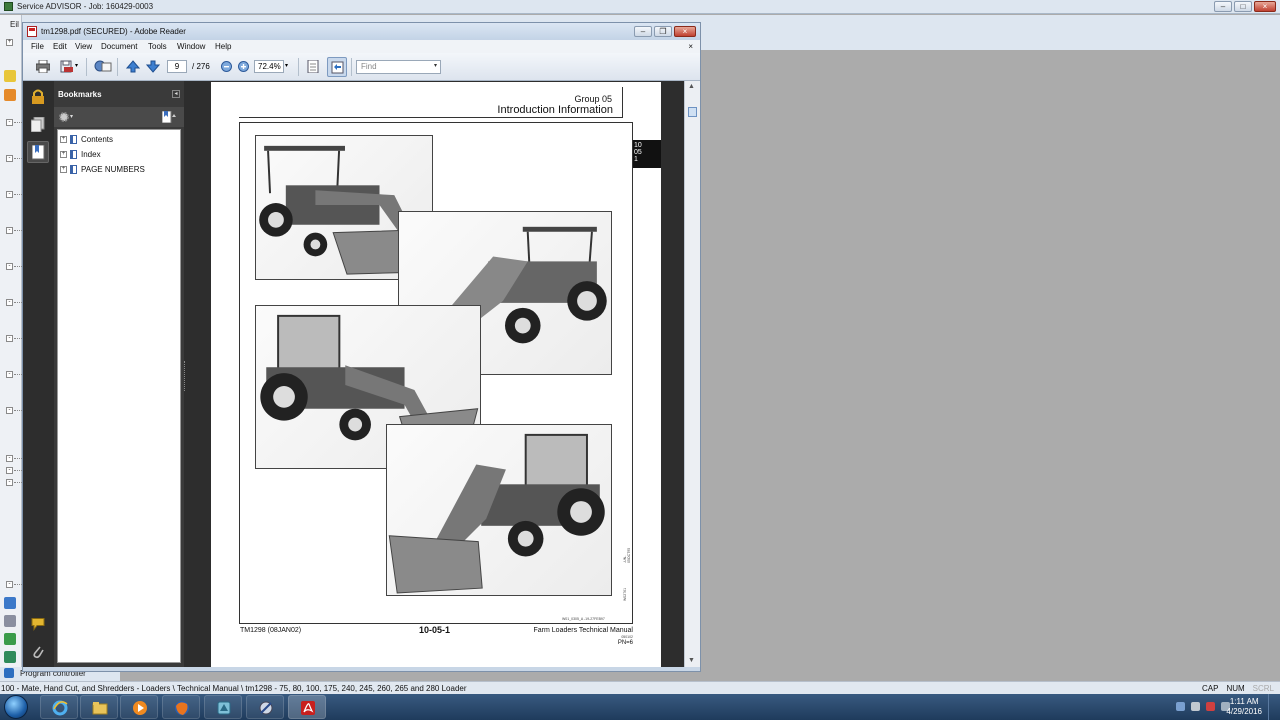 The width and height of the screenshot is (1280, 720). What do you see at coordinates (640, 7) in the screenshot?
I see `outer-title-bar: Service ADVISOR - Job: 160429-0003 – □ ×` at bounding box center [640, 7].